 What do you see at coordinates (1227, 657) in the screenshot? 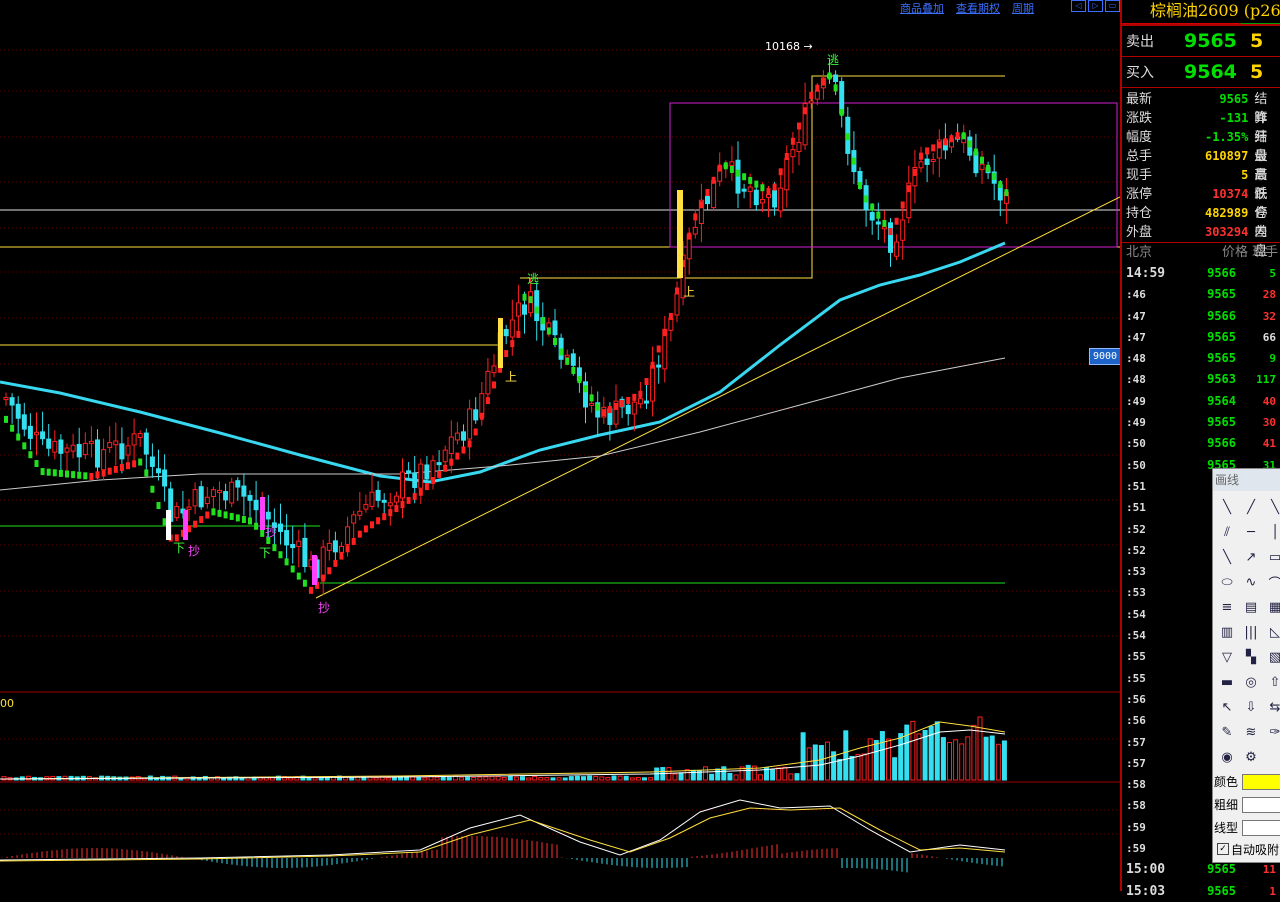
I see `abcd-icon: ▽` at bounding box center [1227, 657].